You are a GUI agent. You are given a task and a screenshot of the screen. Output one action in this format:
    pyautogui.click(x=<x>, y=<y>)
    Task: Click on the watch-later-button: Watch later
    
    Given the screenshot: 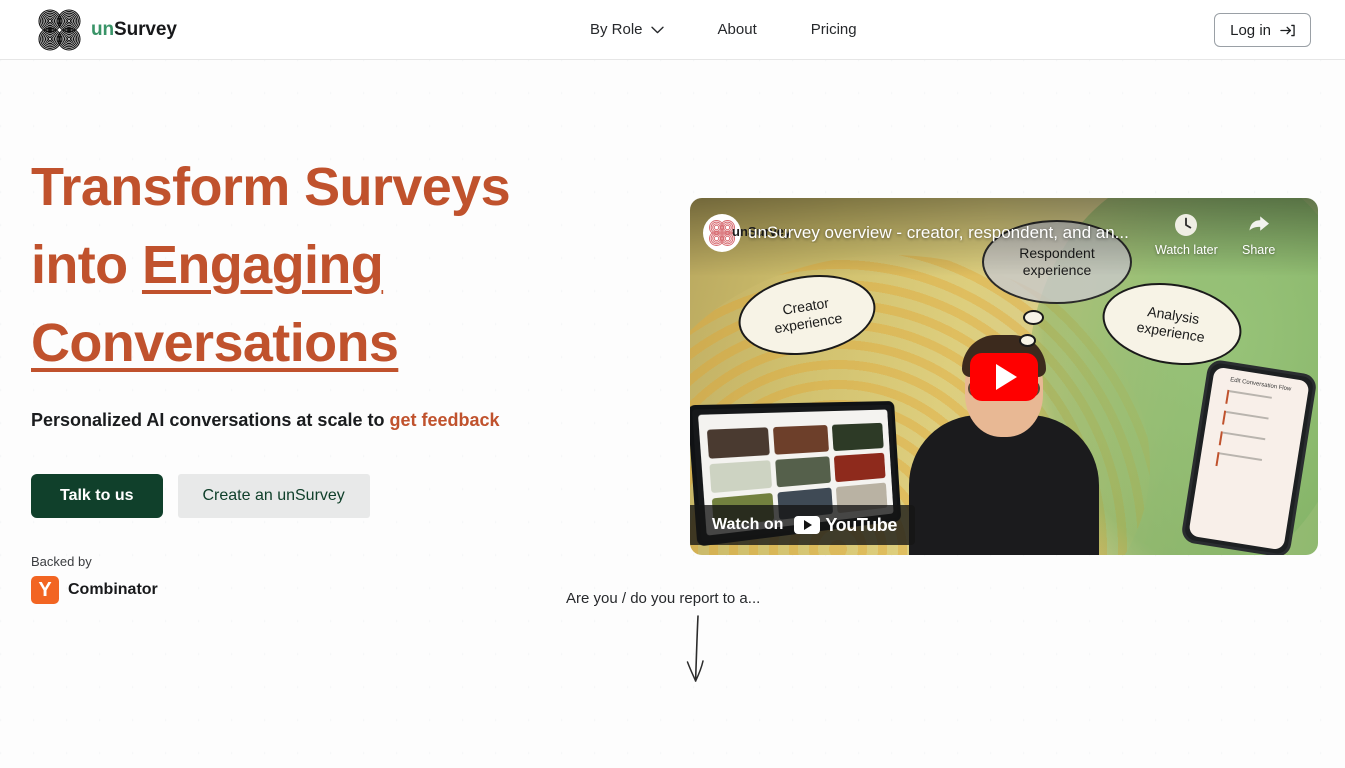 What is the action you would take?
    pyautogui.click(x=1186, y=234)
    